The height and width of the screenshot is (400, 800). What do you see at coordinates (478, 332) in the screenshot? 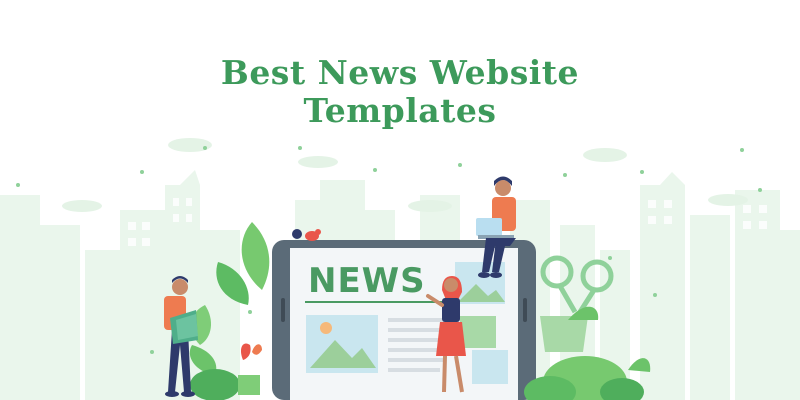
I see `side-green-card` at bounding box center [478, 332].